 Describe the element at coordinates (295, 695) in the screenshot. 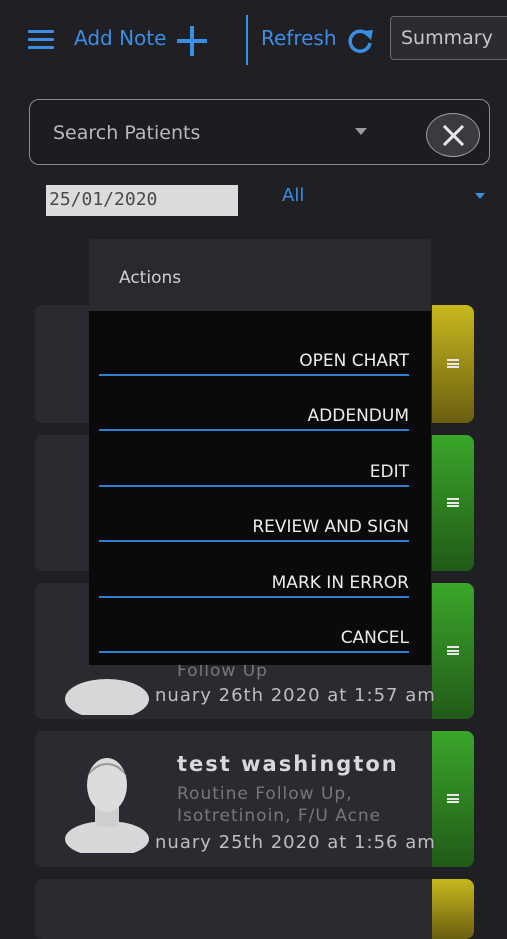

I see `appointment-time: nuary 26th 2020 at 1:57 am` at that location.